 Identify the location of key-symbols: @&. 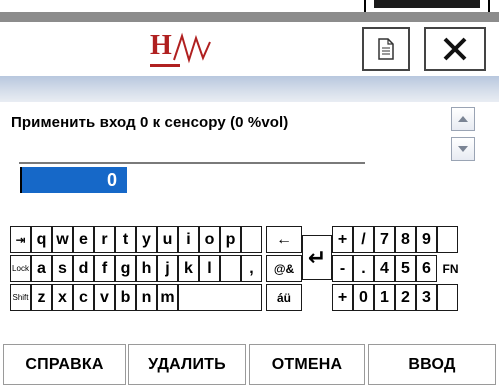
(284, 268).